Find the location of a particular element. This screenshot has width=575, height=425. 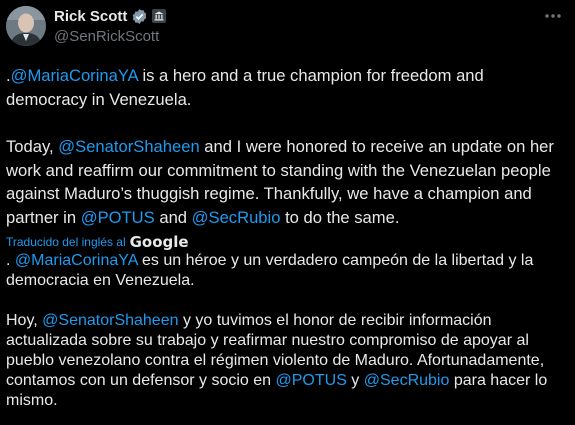

government-building-icon is located at coordinates (159, 16).